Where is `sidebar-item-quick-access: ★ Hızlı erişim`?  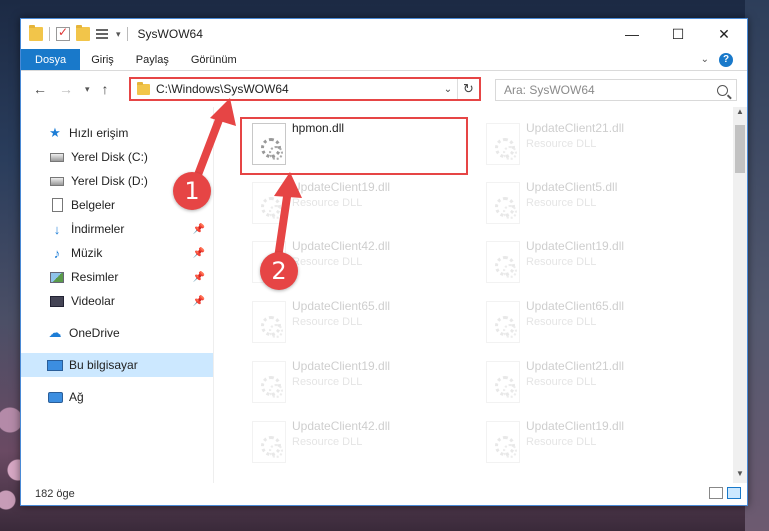
sidebar-item-quick-access: ★ Hızlı erişim is located at coordinates (117, 133).